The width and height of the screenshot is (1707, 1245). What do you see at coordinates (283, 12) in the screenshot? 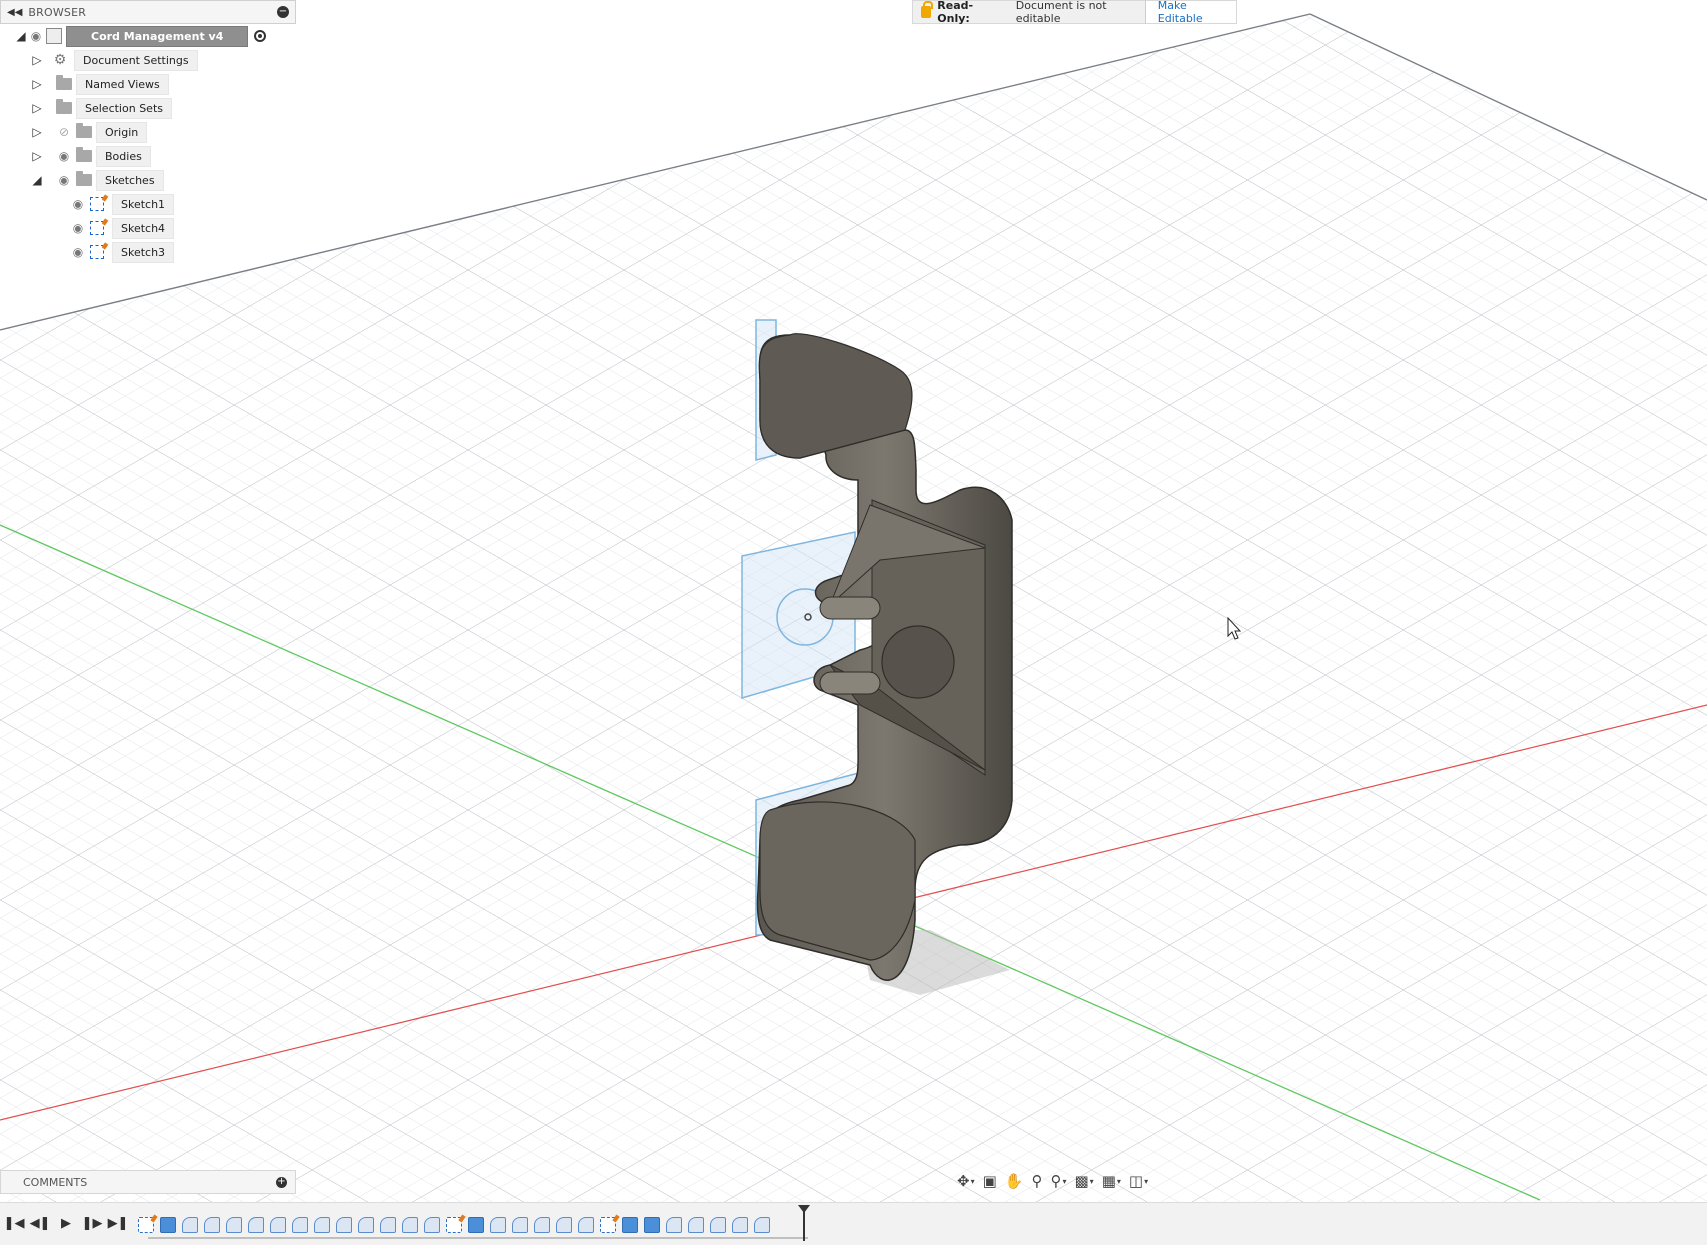
I see `minimize-panel-button: −` at bounding box center [283, 12].